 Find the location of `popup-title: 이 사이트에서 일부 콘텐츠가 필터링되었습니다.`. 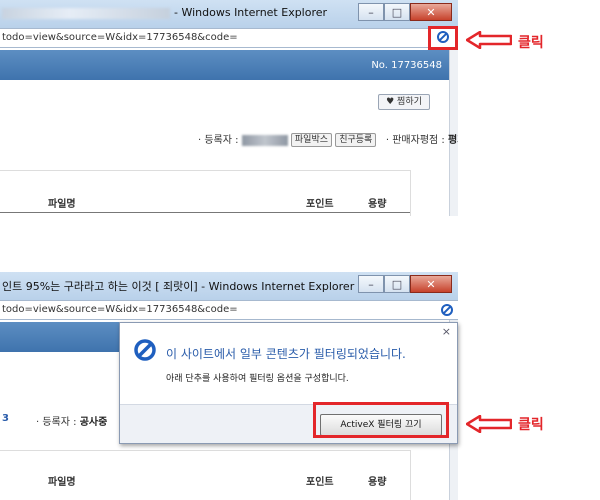

popup-title: 이 사이트에서 일부 콘텐츠가 필터링되었습니다. is located at coordinates (286, 354).